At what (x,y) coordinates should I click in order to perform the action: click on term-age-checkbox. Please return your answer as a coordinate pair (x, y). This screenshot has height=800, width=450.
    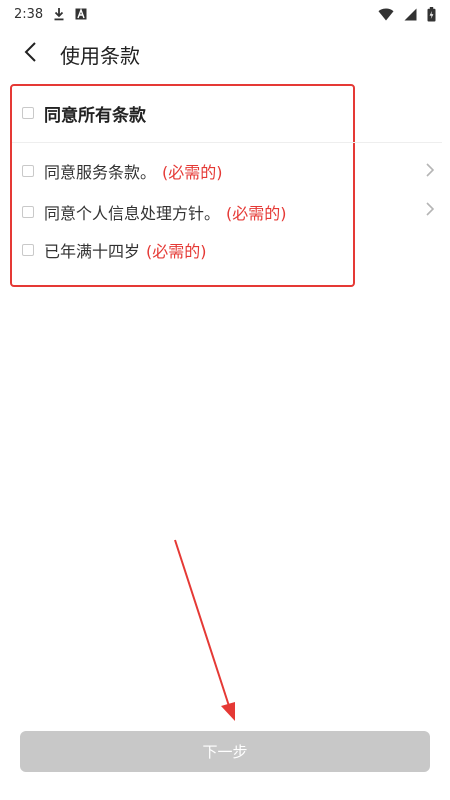
    Looking at the image, I should click on (28, 250).